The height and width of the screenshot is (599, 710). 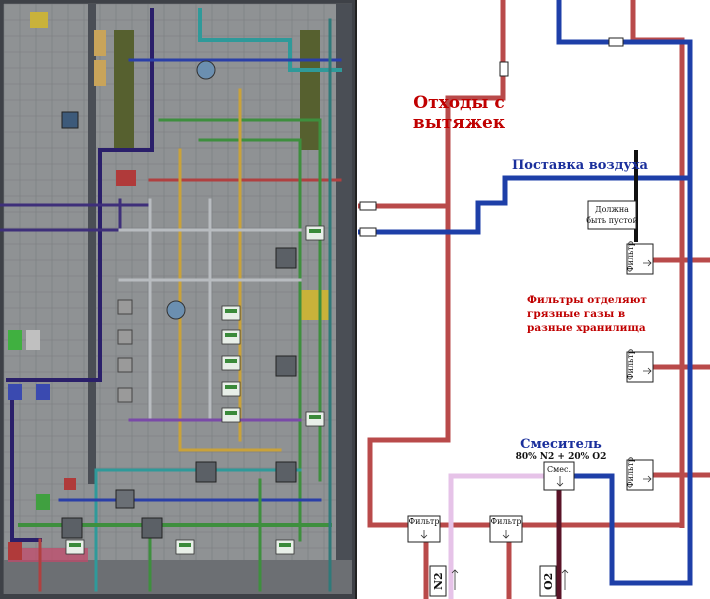 I want to click on filters-note-line2: грязные газы в, so click(x=576, y=314).